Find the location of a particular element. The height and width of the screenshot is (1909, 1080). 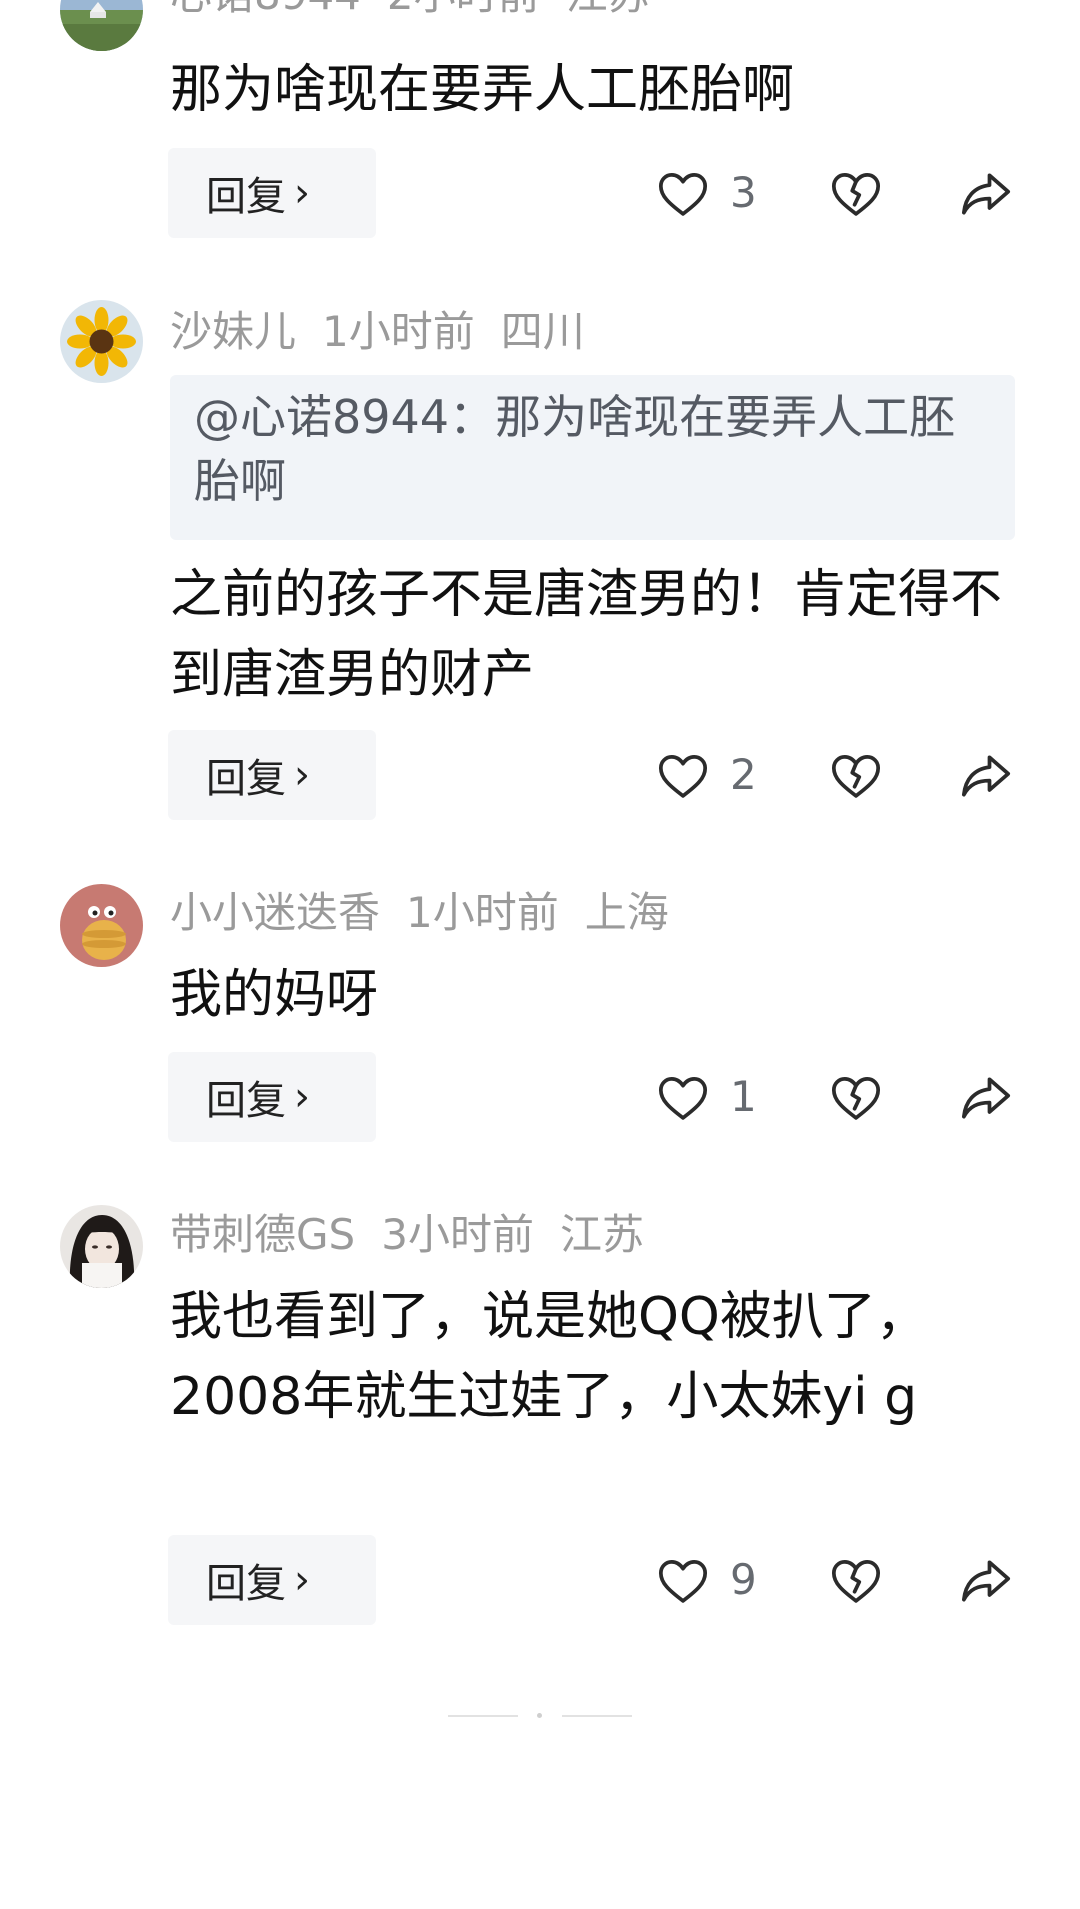

divider-line-left is located at coordinates (483, 1716).